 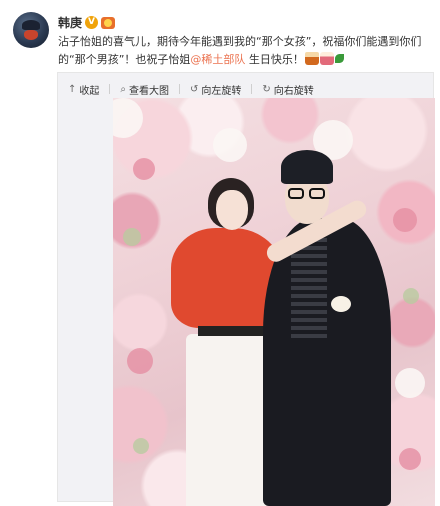 What do you see at coordinates (72, 89) in the screenshot?
I see `arrow-up-icon: ↑` at bounding box center [72, 89].